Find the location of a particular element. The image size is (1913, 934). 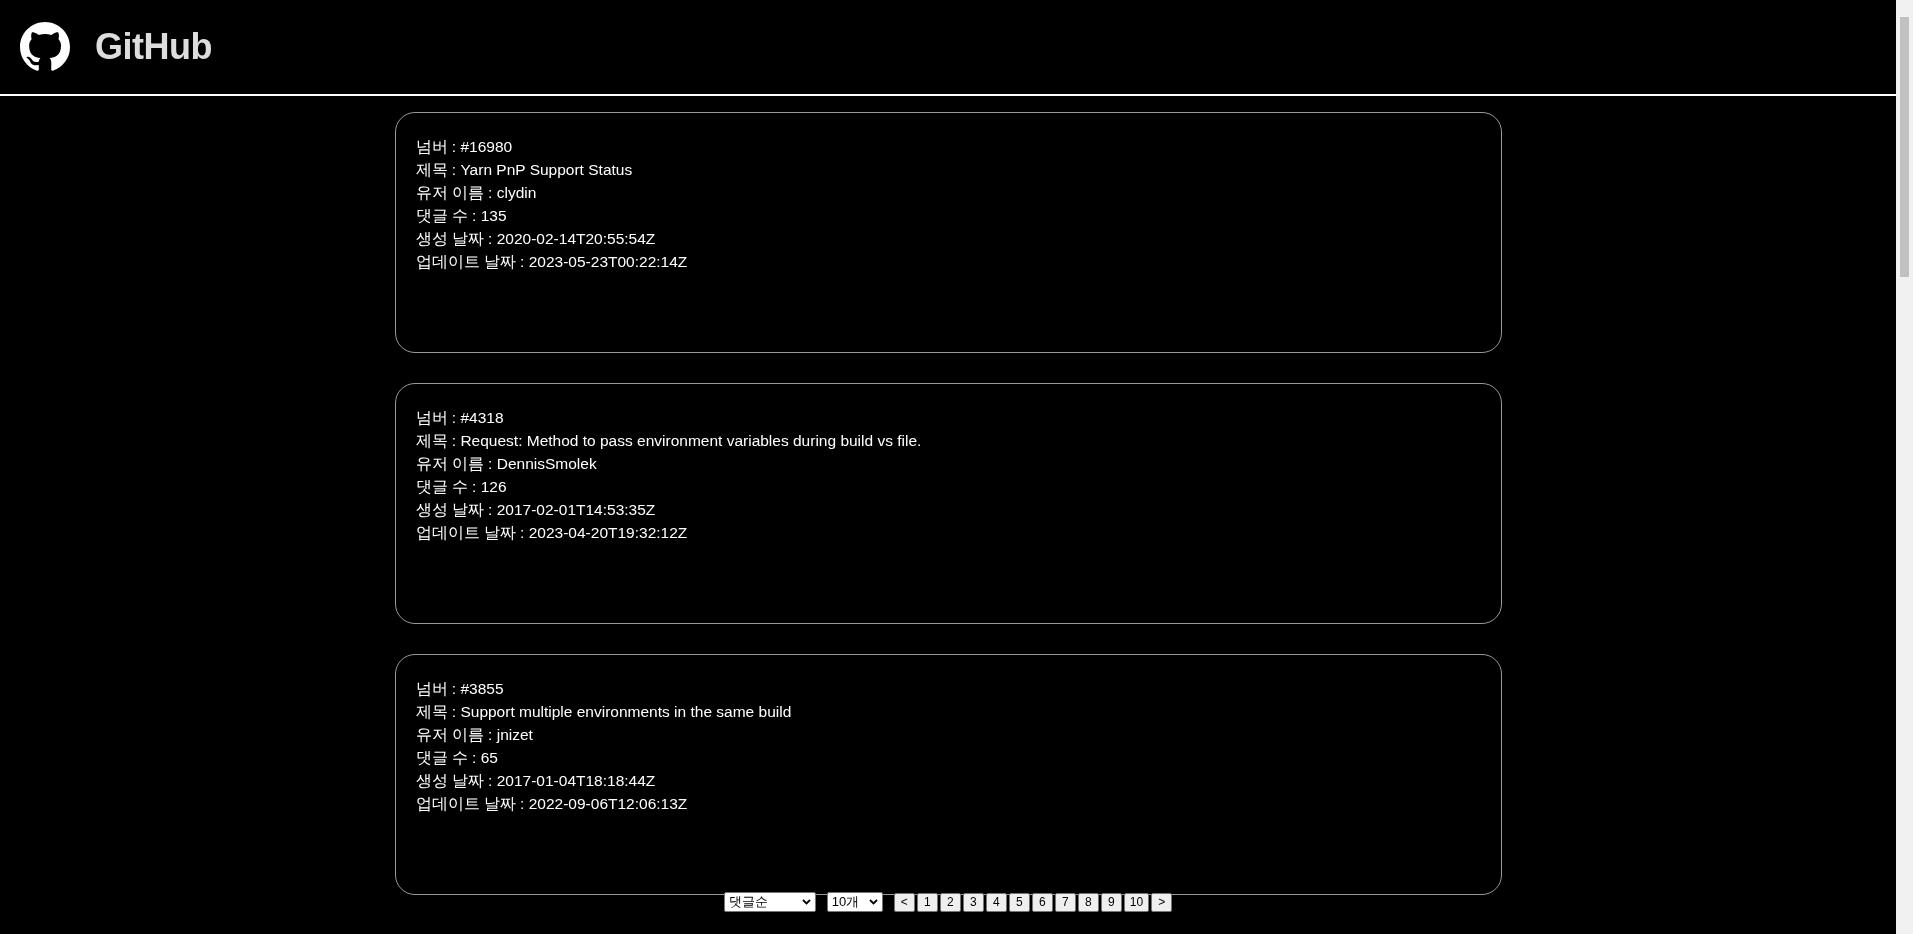

site-title: GitHub is located at coordinates (153, 47).